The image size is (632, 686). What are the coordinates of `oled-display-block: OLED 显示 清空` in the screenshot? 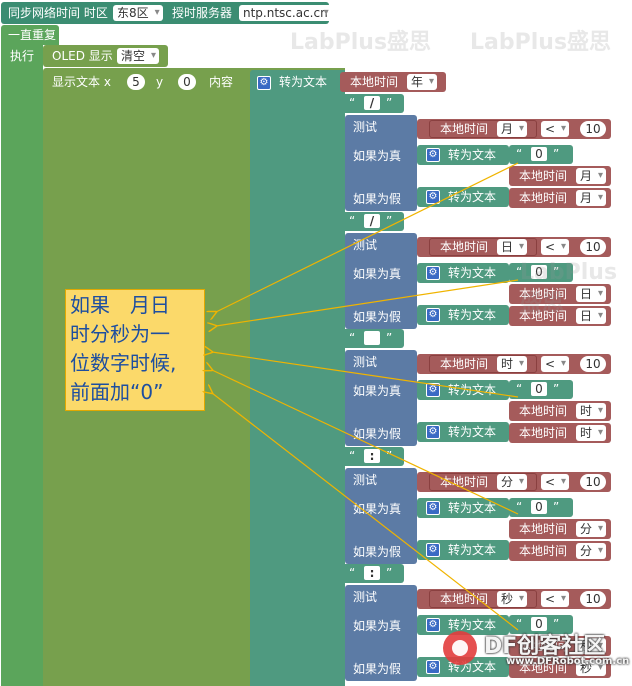 It's located at (105, 56).